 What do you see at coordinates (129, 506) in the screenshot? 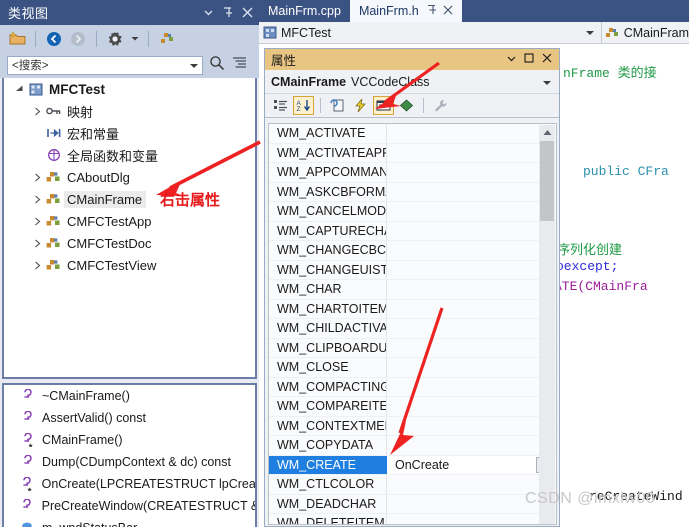
I see `class-view-member-item: PreCreateWindow(CREATESTRUCT &` at bounding box center [129, 506].